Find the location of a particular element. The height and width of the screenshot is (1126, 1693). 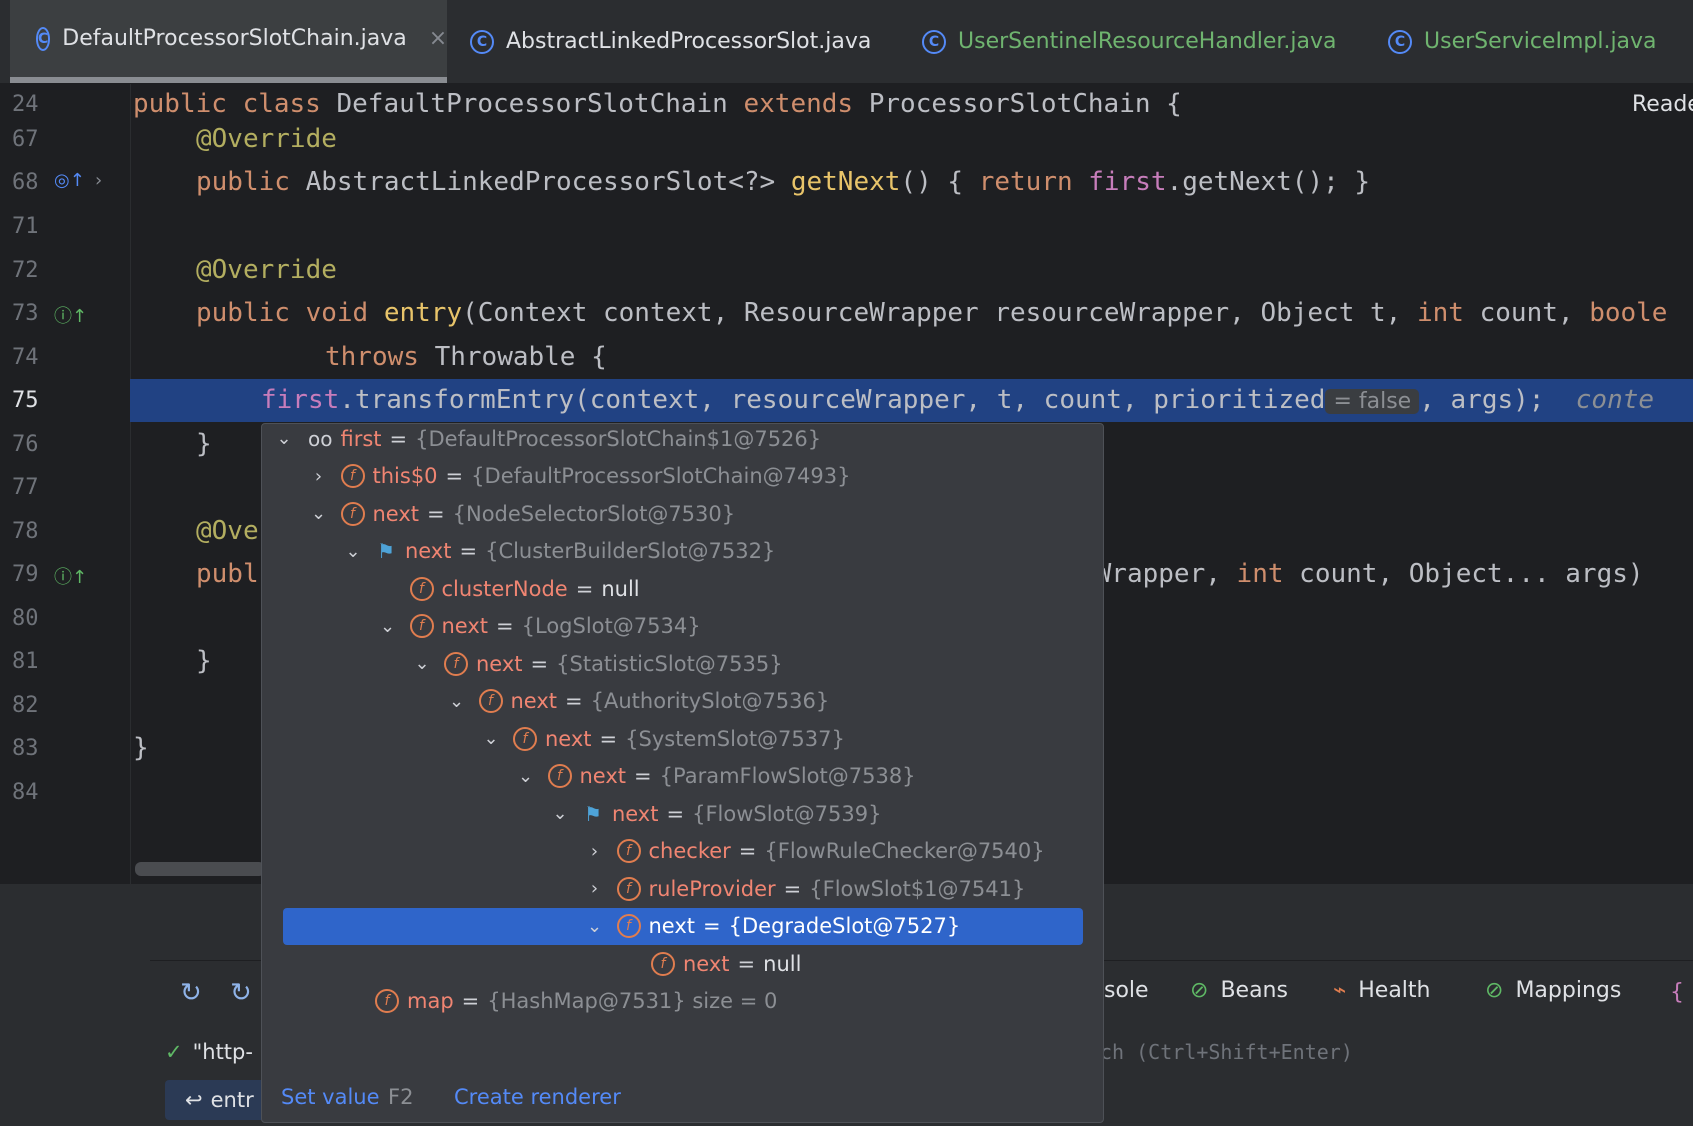

reader-mode-toggle: Reade is located at coordinates (1662, 104).